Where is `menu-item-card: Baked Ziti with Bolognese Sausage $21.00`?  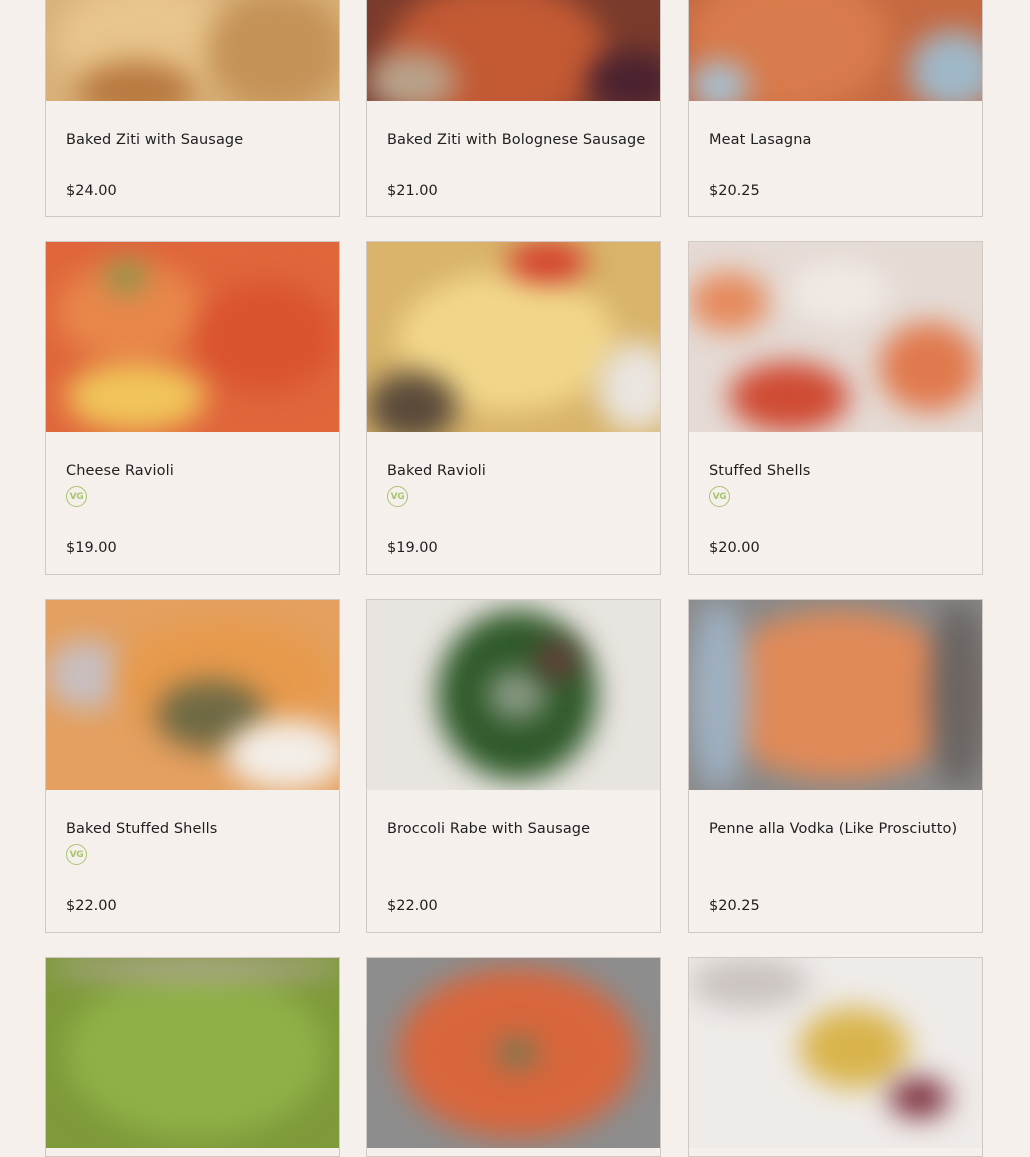 menu-item-card: Baked Ziti with Bolognese Sausage $21.00 is located at coordinates (513, 108).